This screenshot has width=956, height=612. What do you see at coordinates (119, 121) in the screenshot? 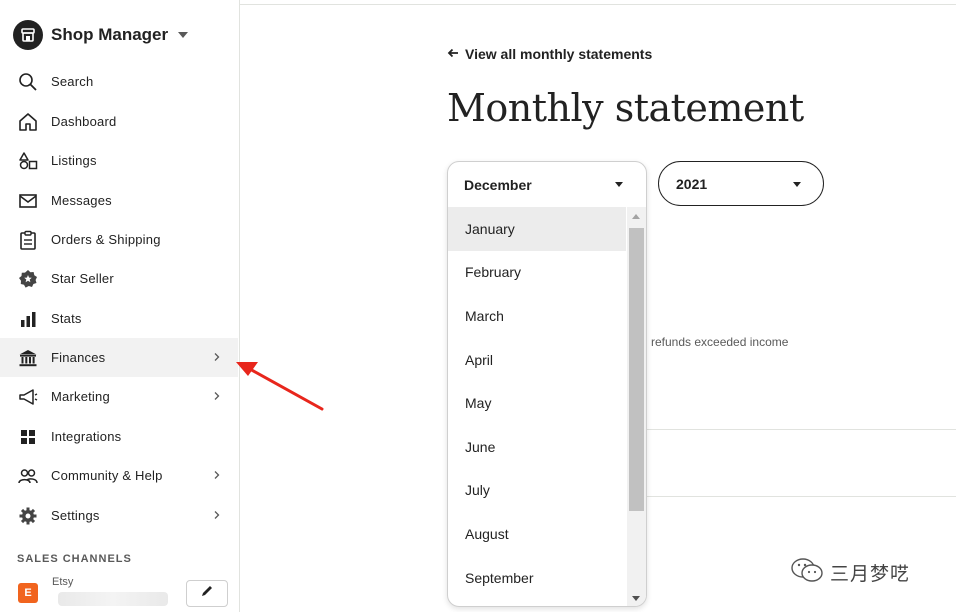
I see `sidebar-item-dashboard: Dashboard` at bounding box center [119, 121].